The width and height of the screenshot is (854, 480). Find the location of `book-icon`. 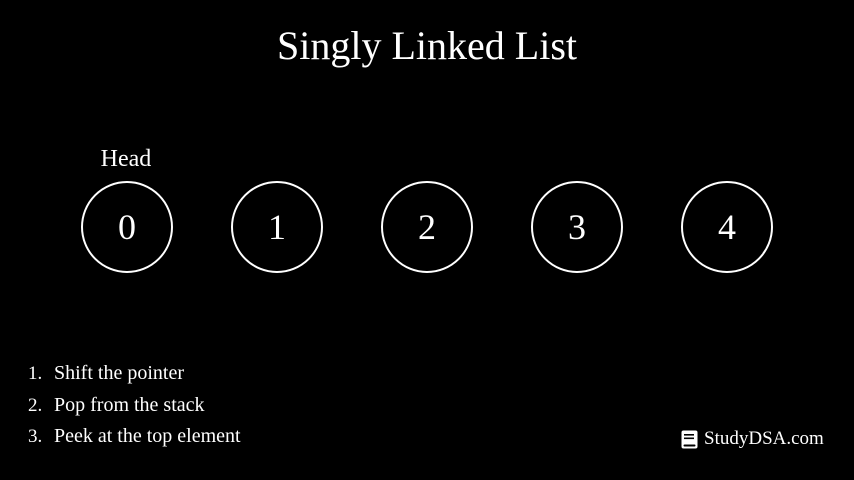

book-icon is located at coordinates (689, 439).